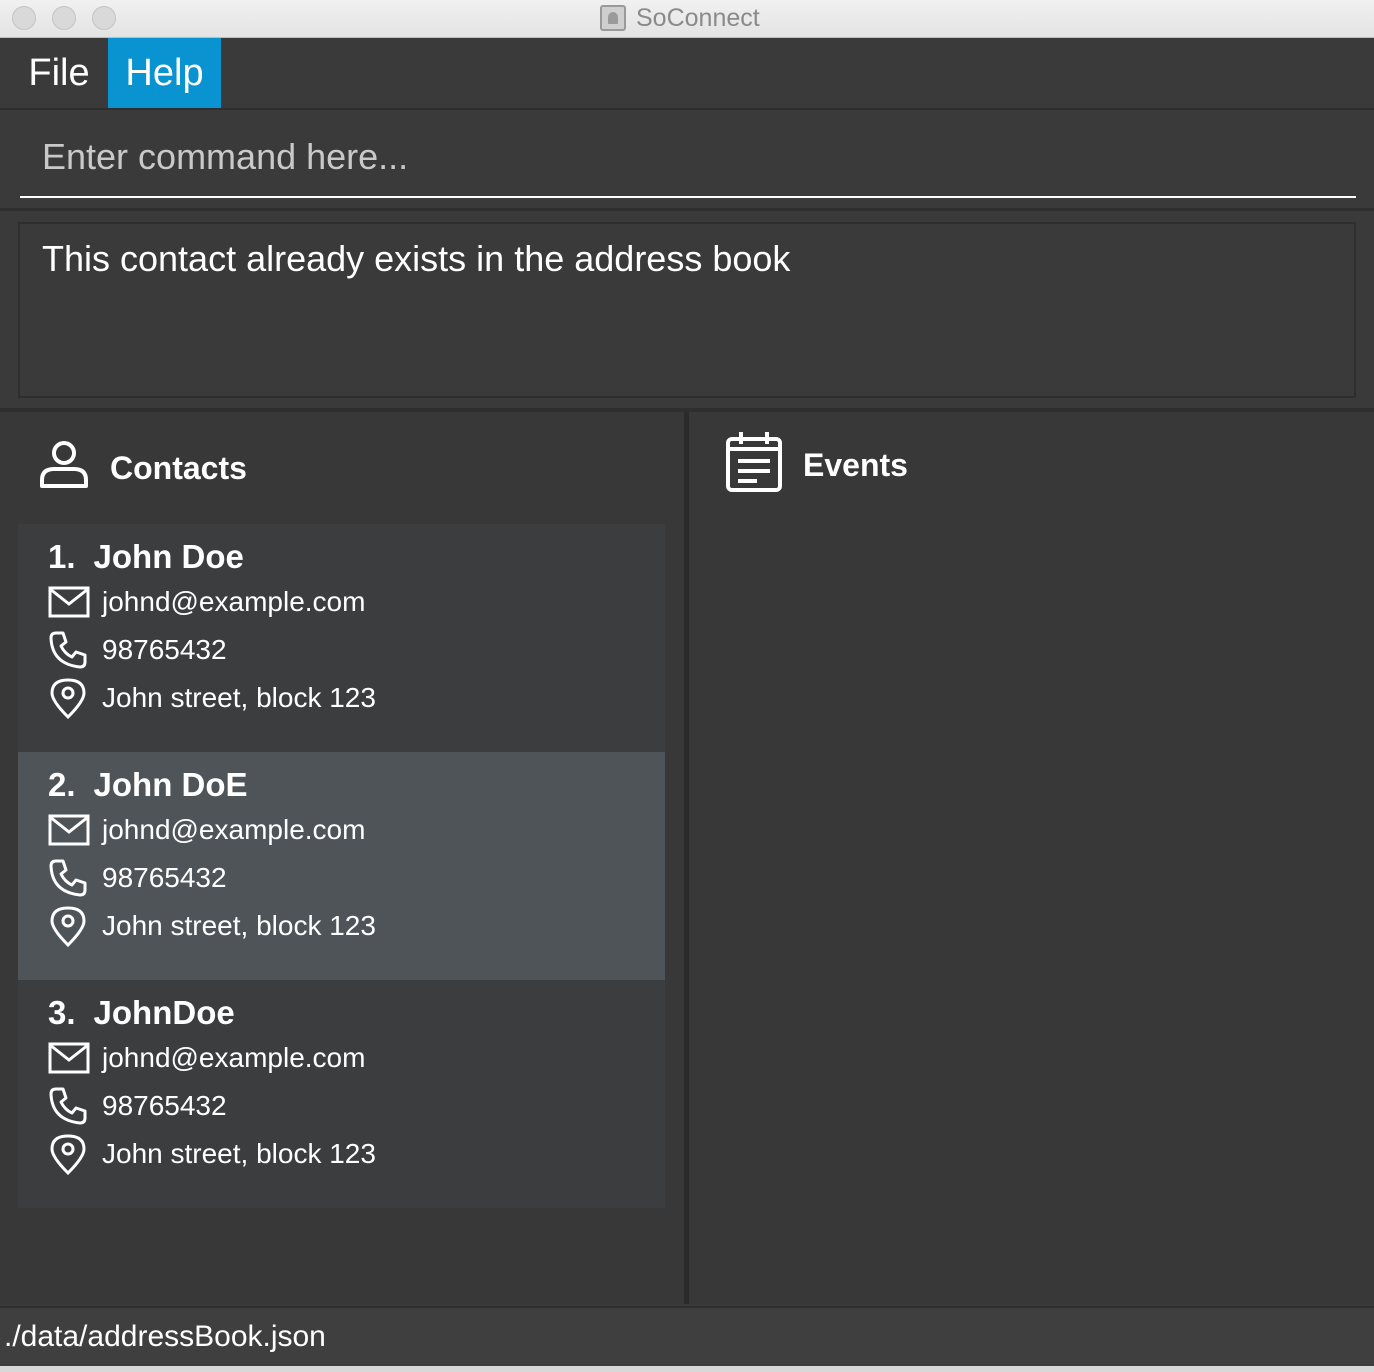  What do you see at coordinates (24, 18) in the screenshot?
I see `close-window-button` at bounding box center [24, 18].